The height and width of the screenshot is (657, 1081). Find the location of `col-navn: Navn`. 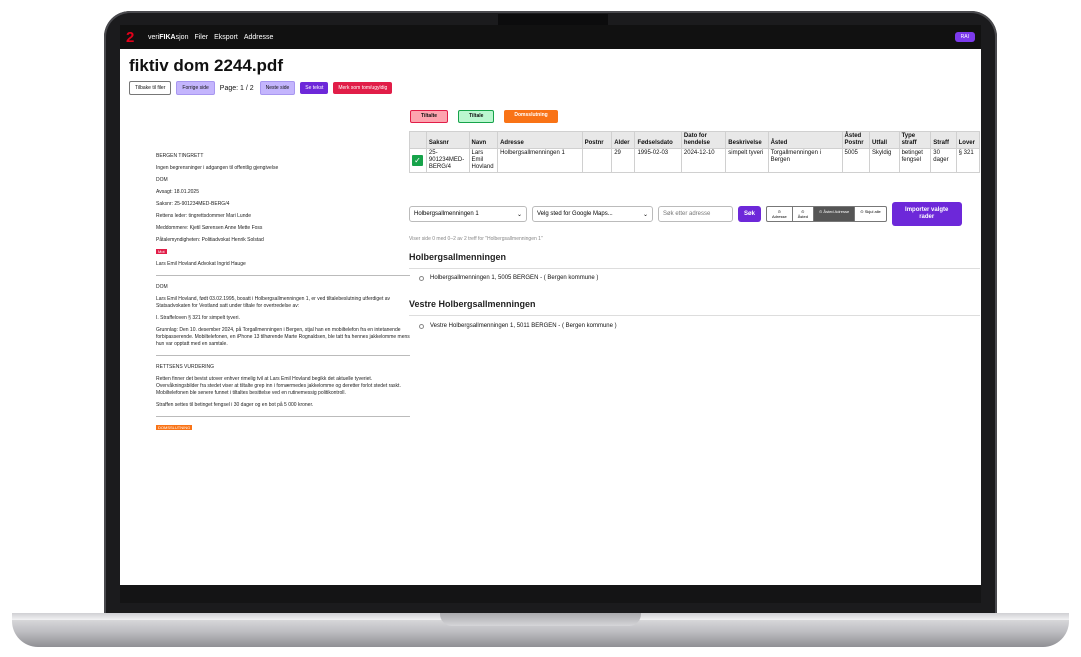

col-navn: Navn is located at coordinates (483, 140).